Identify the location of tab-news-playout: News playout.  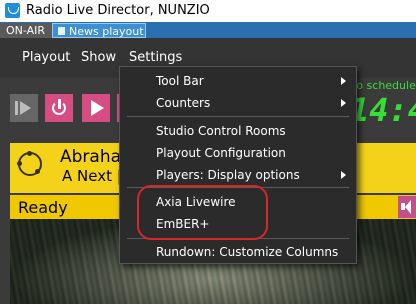
(99, 30).